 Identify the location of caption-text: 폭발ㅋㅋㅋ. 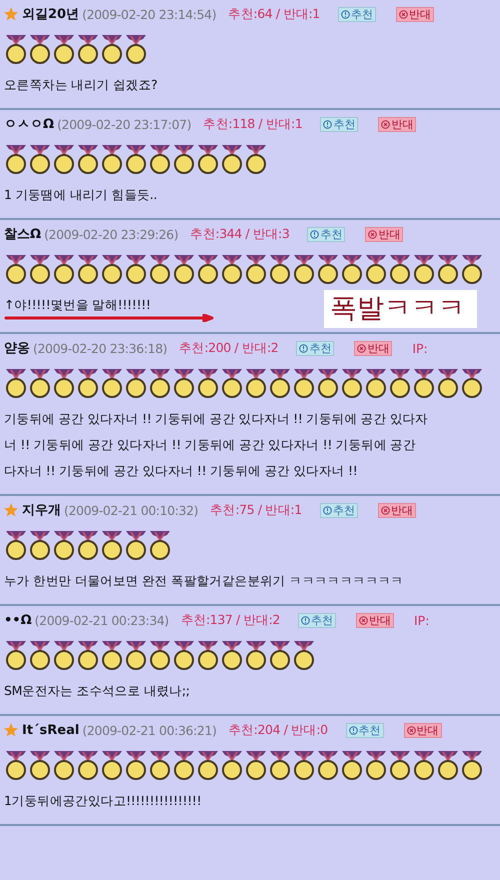
(400, 309).